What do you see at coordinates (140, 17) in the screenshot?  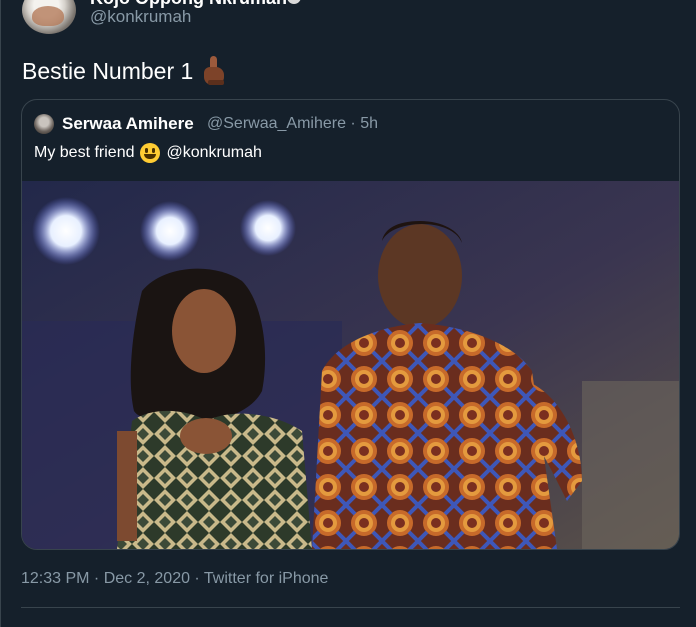 I see `author-handle: @konkrumah` at bounding box center [140, 17].